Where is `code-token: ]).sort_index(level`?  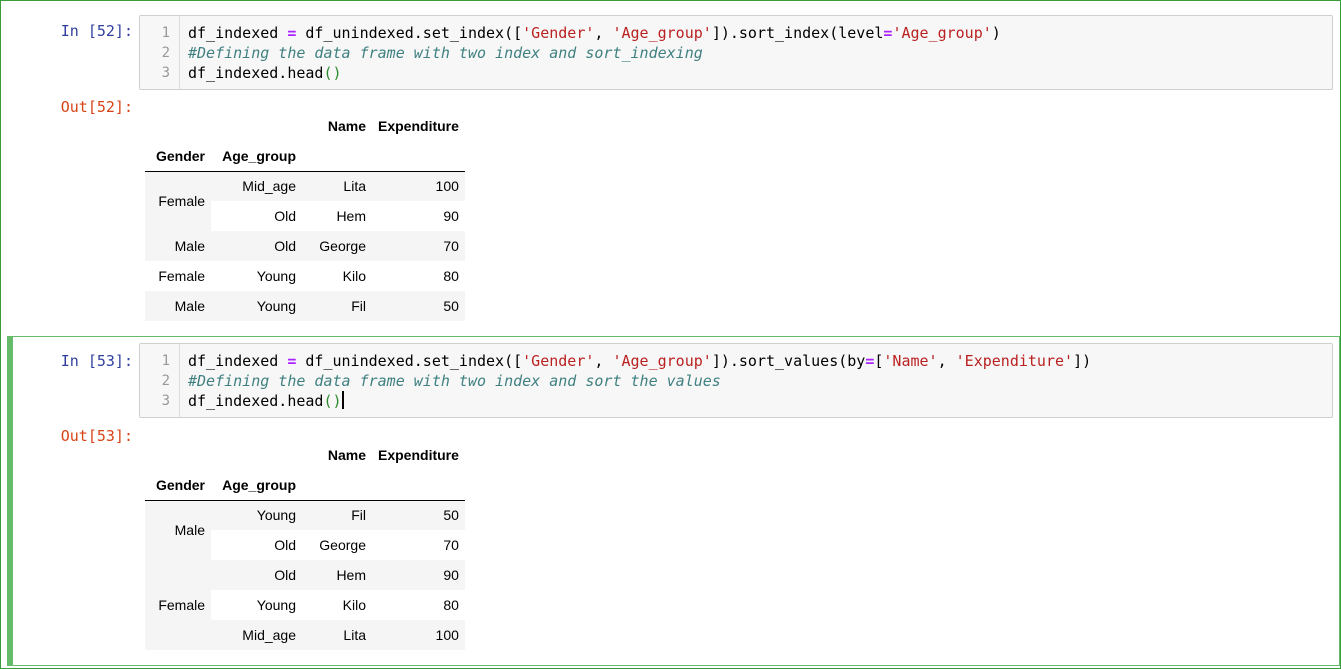
code-token: ]).sort_index(level is located at coordinates (797, 33).